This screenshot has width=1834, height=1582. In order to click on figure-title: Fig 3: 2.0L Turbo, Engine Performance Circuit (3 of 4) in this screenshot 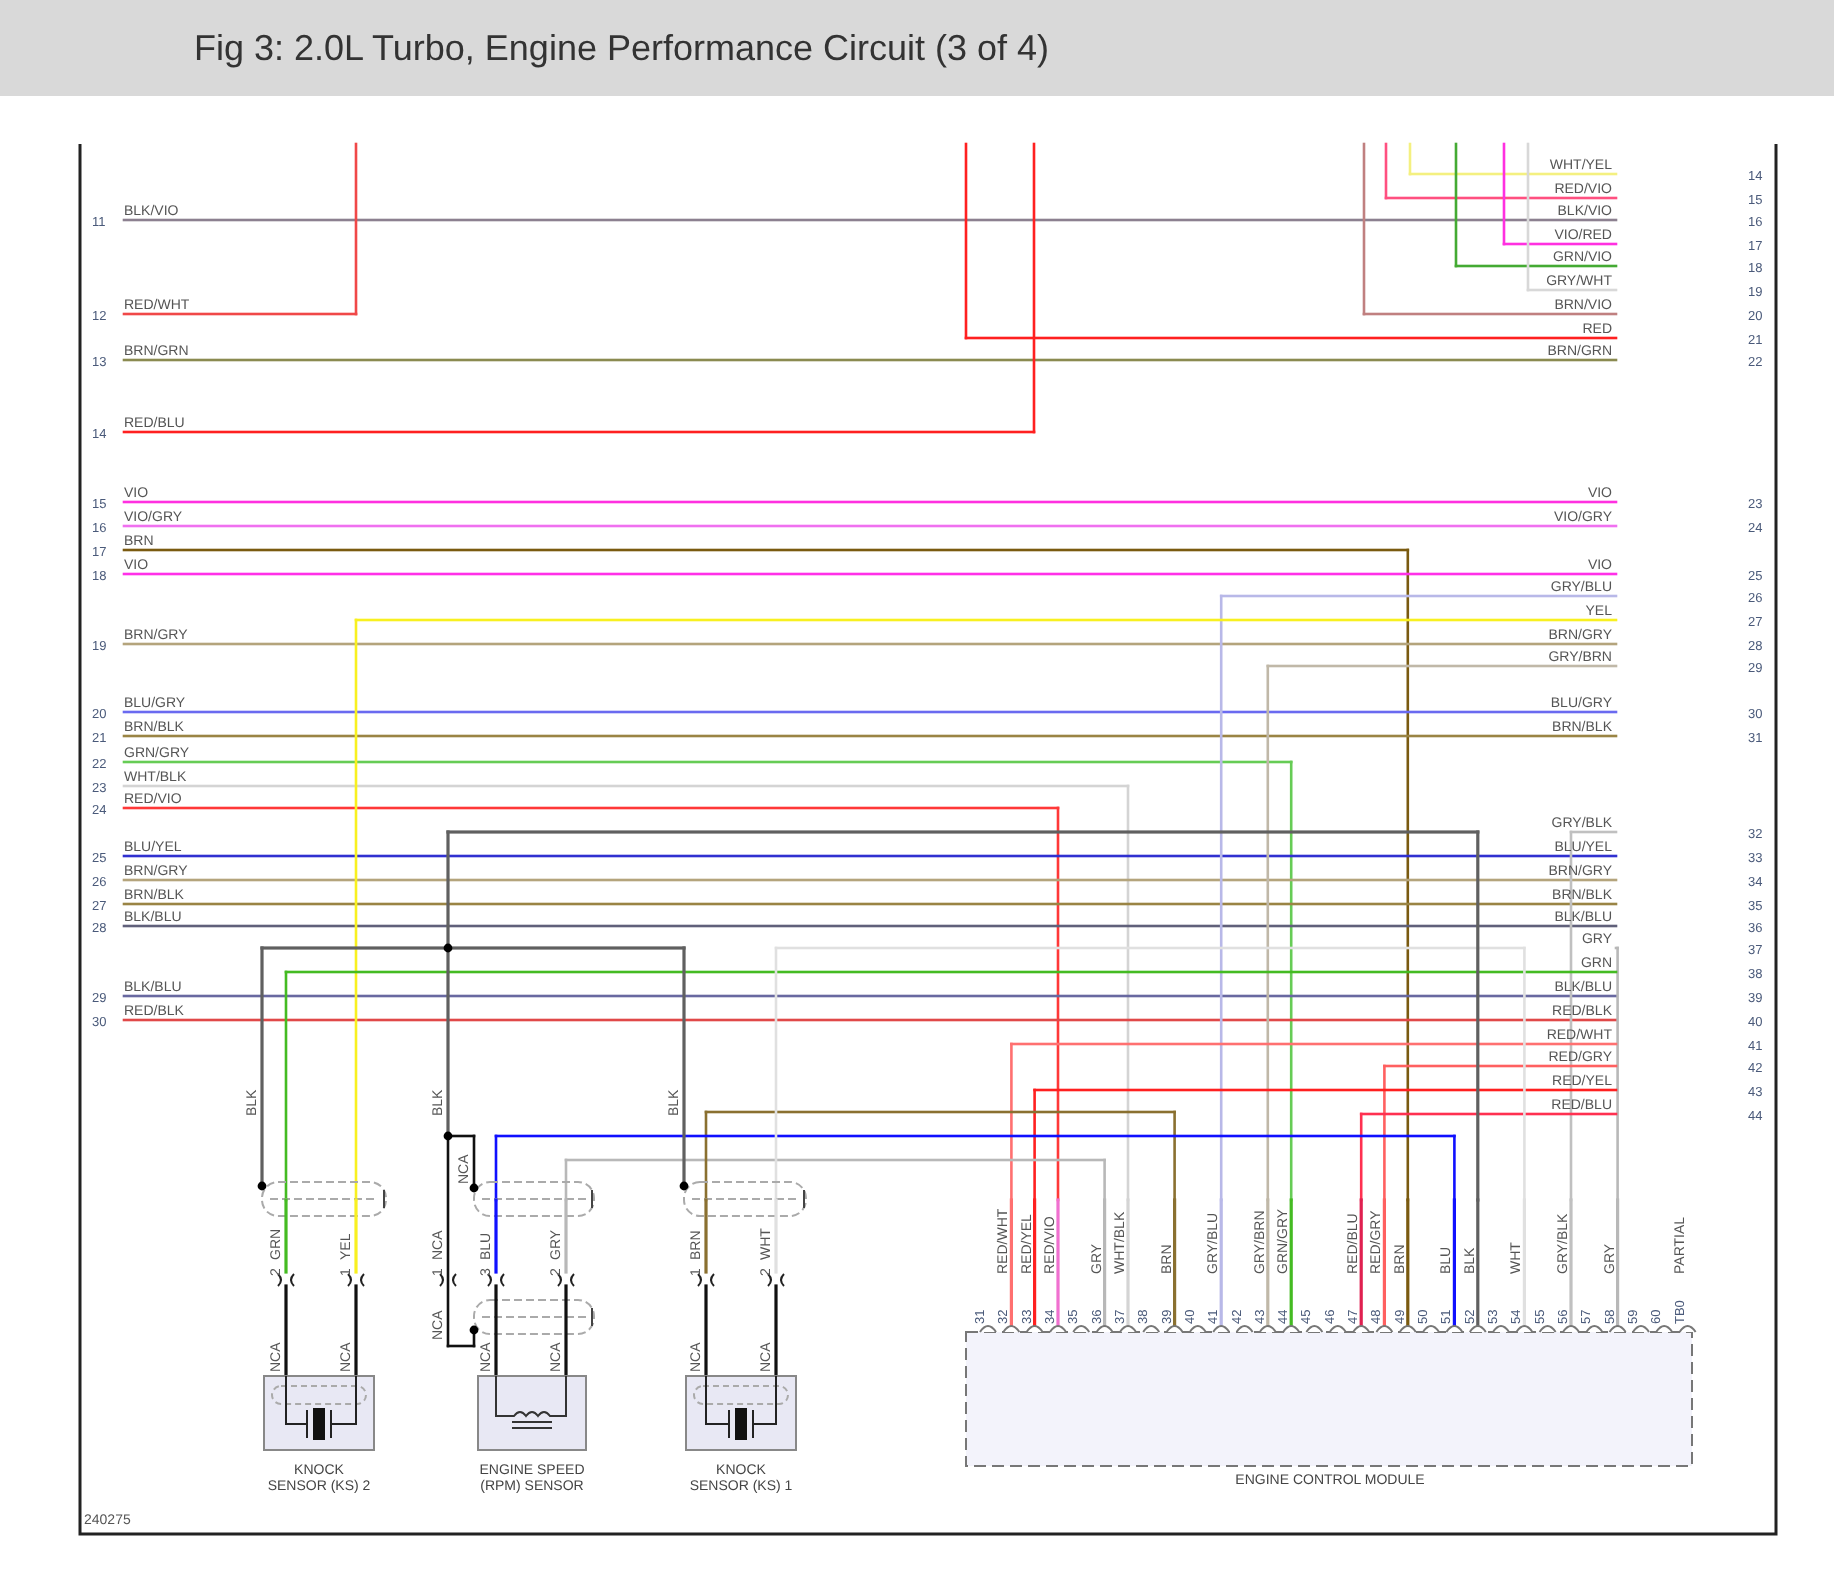, I will do `click(622, 48)`.